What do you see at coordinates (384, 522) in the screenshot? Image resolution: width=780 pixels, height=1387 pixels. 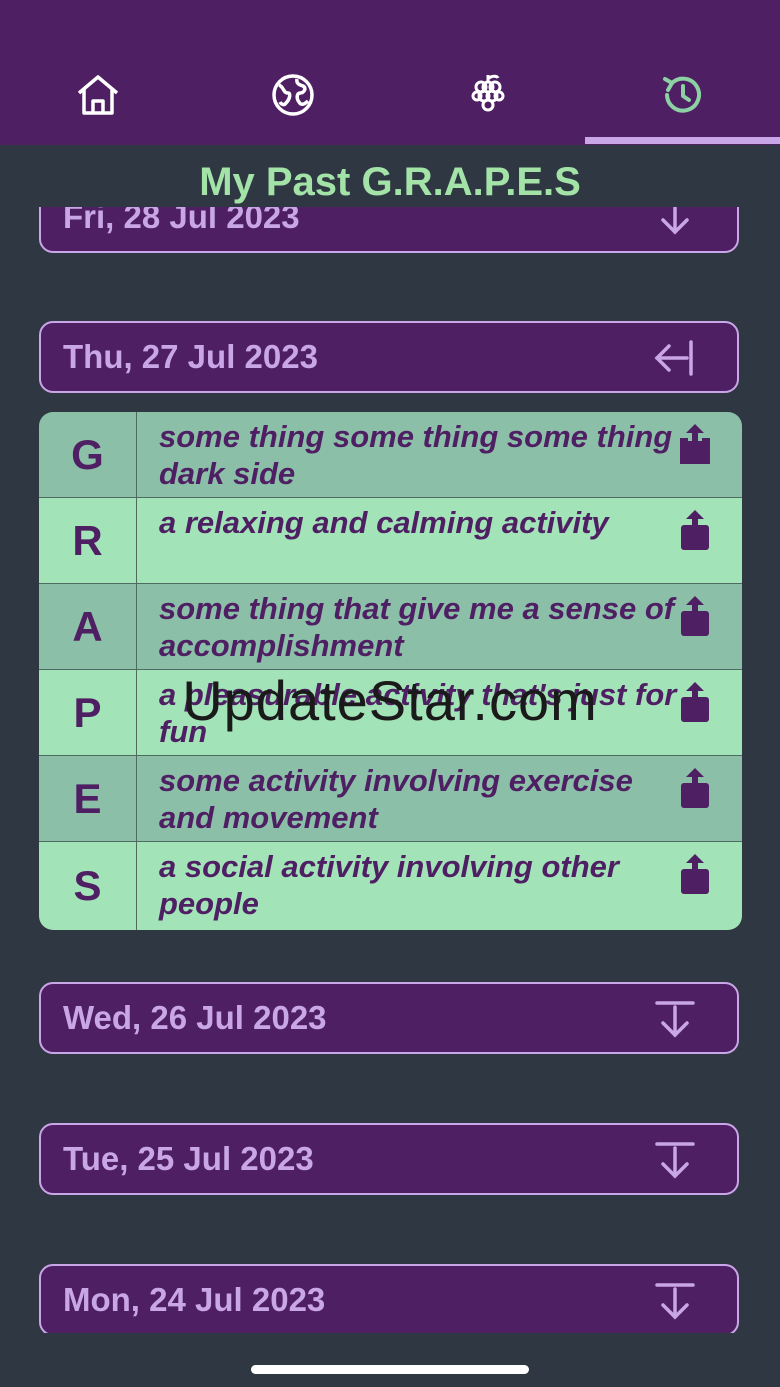 I see `grapes-text: a relaxing and calming activity` at bounding box center [384, 522].